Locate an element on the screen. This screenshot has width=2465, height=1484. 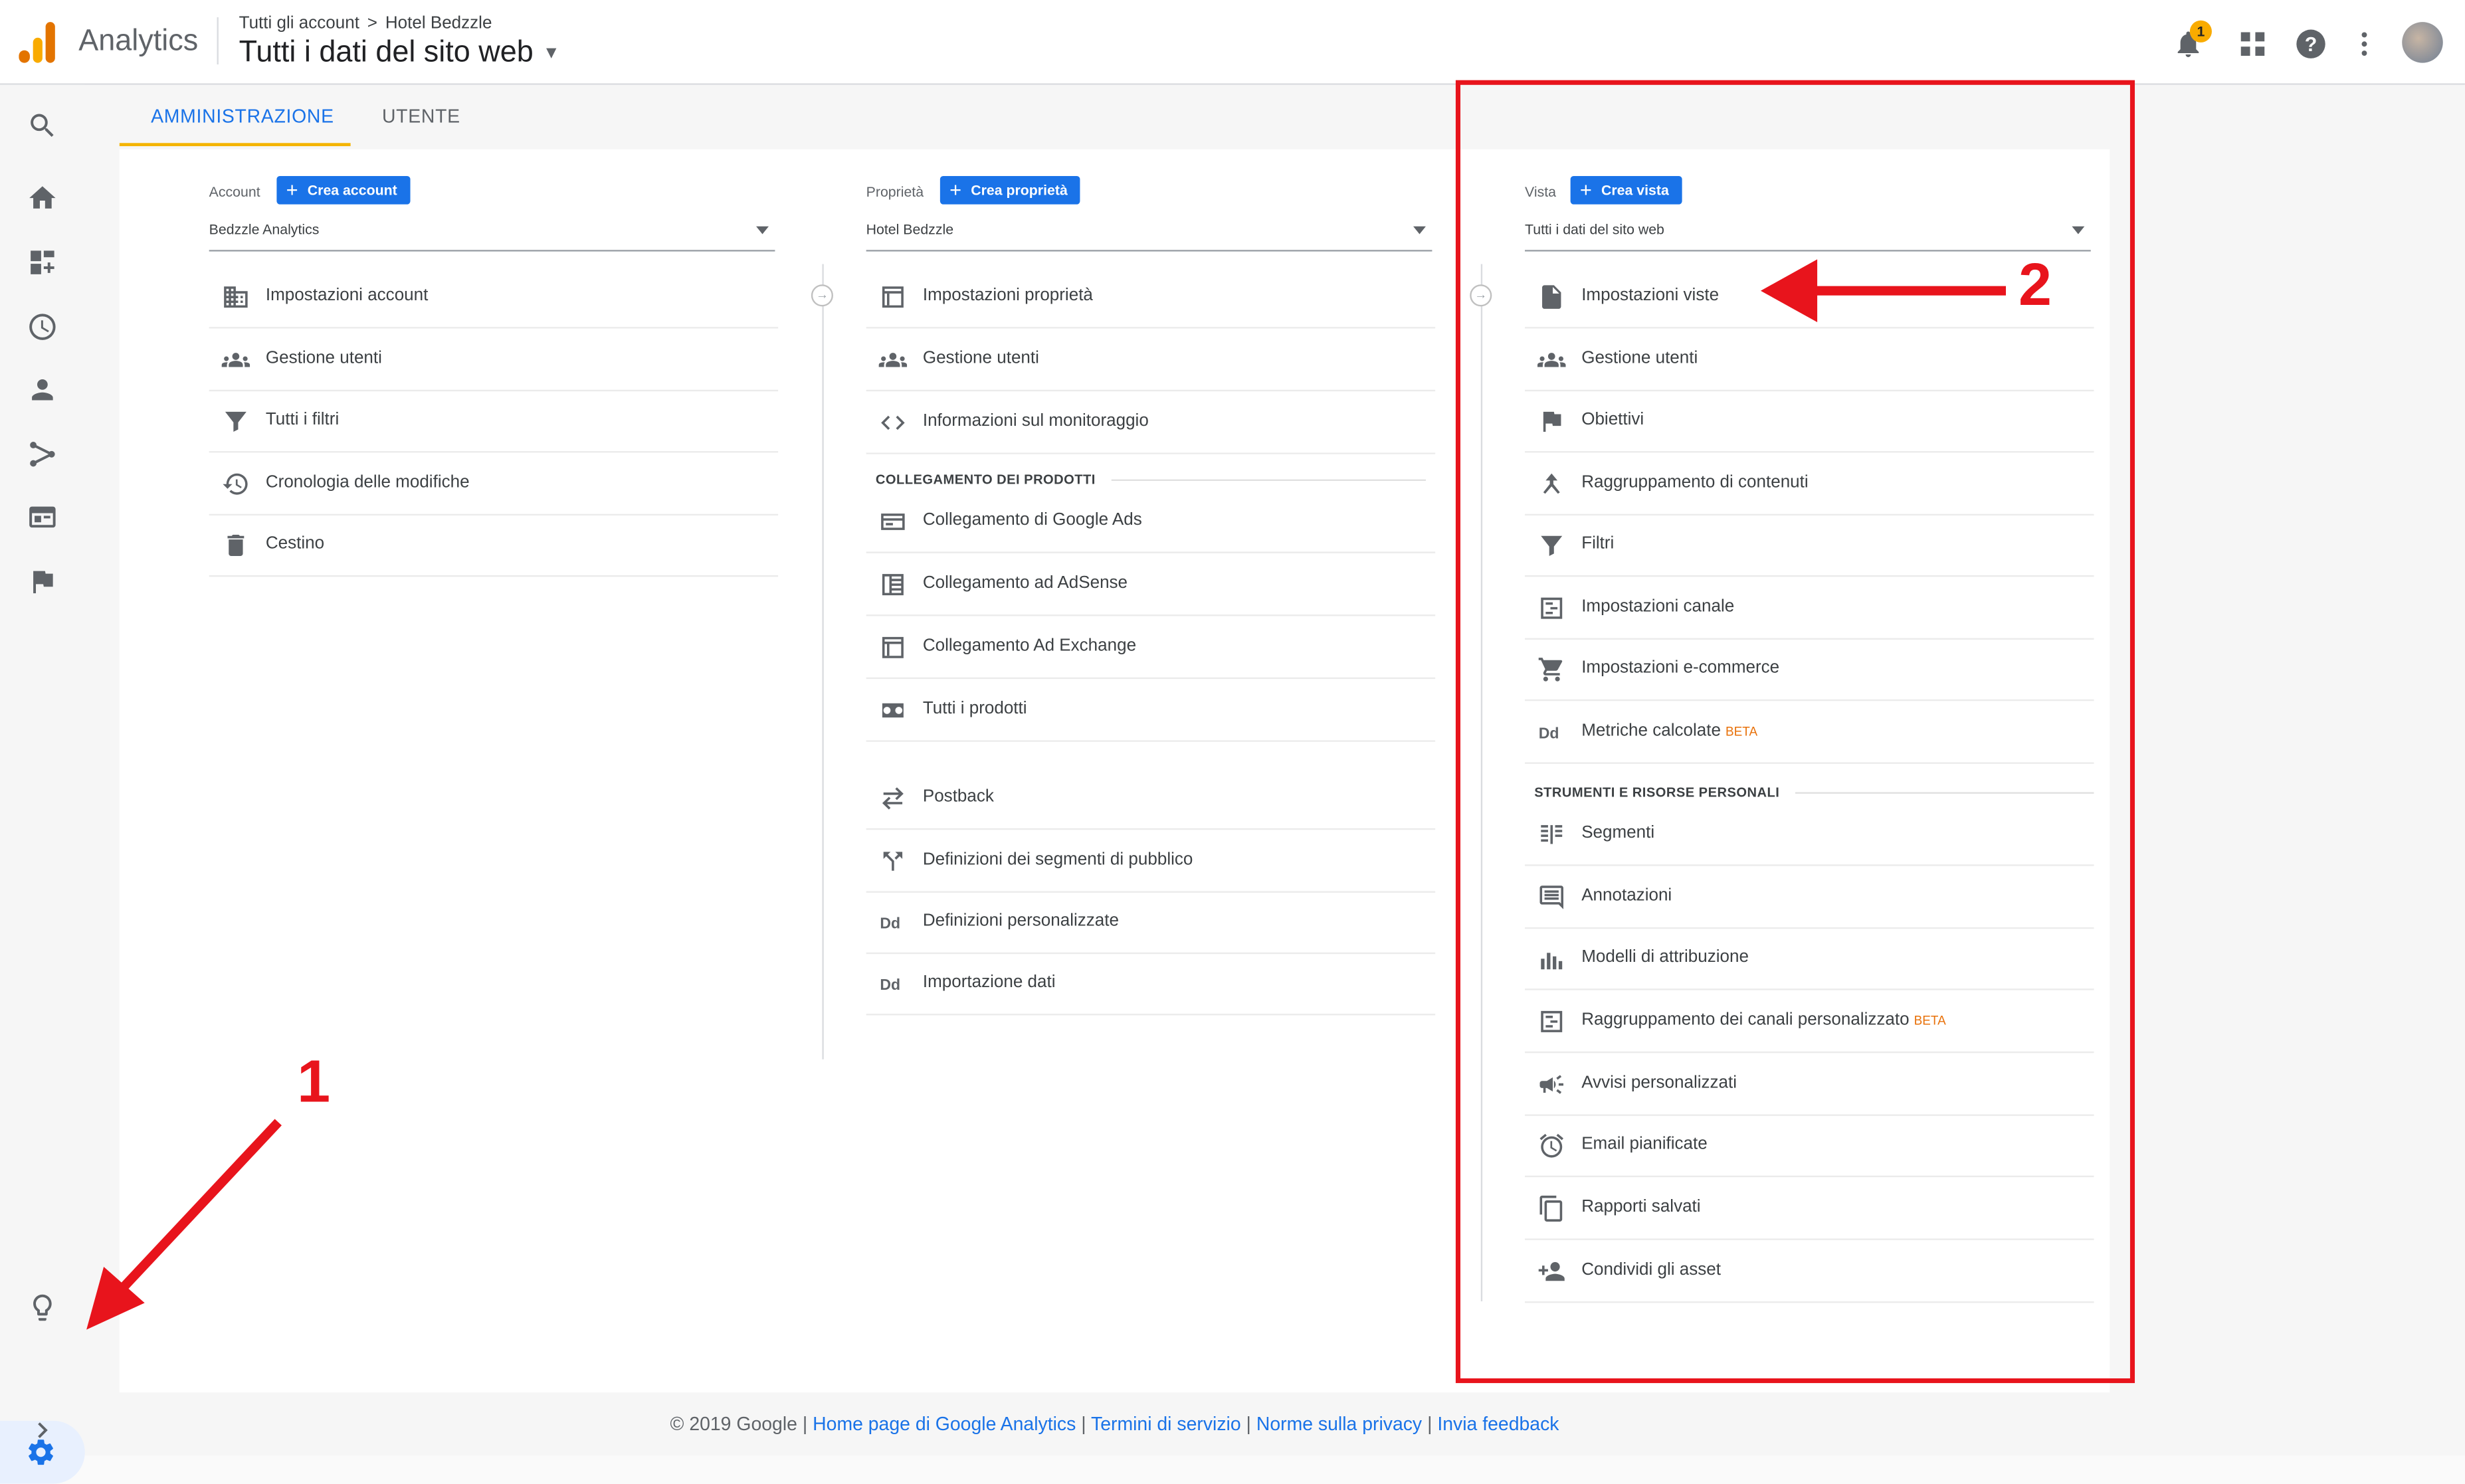
item-label: Informazioni sul monitoraggio is located at coordinates (1035, 421).